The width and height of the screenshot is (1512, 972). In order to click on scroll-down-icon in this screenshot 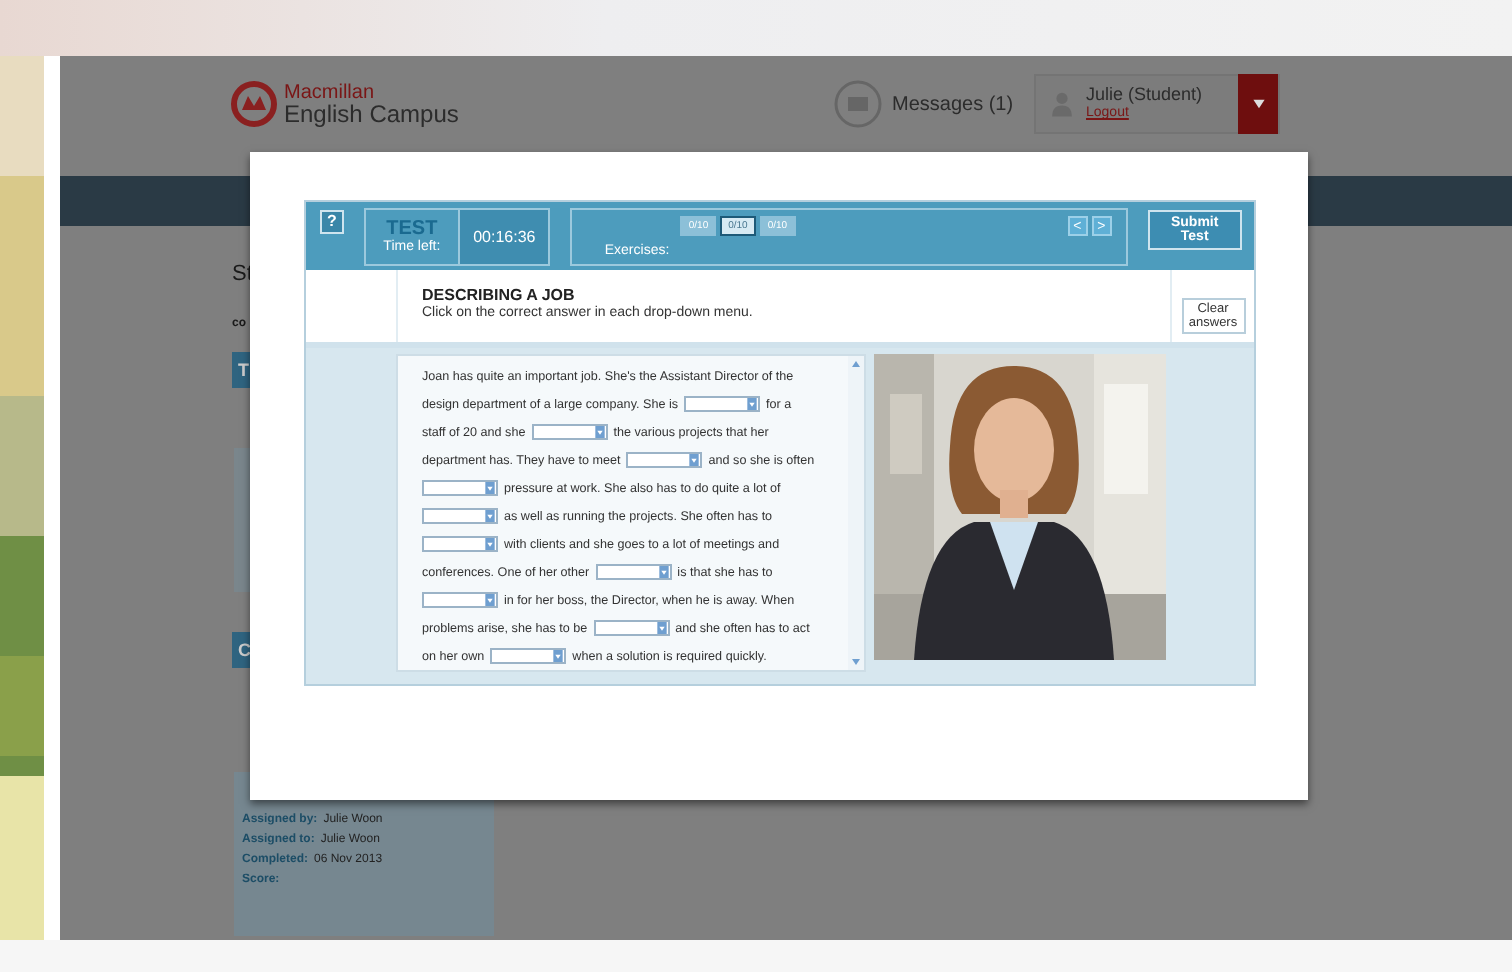, I will do `click(856, 662)`.